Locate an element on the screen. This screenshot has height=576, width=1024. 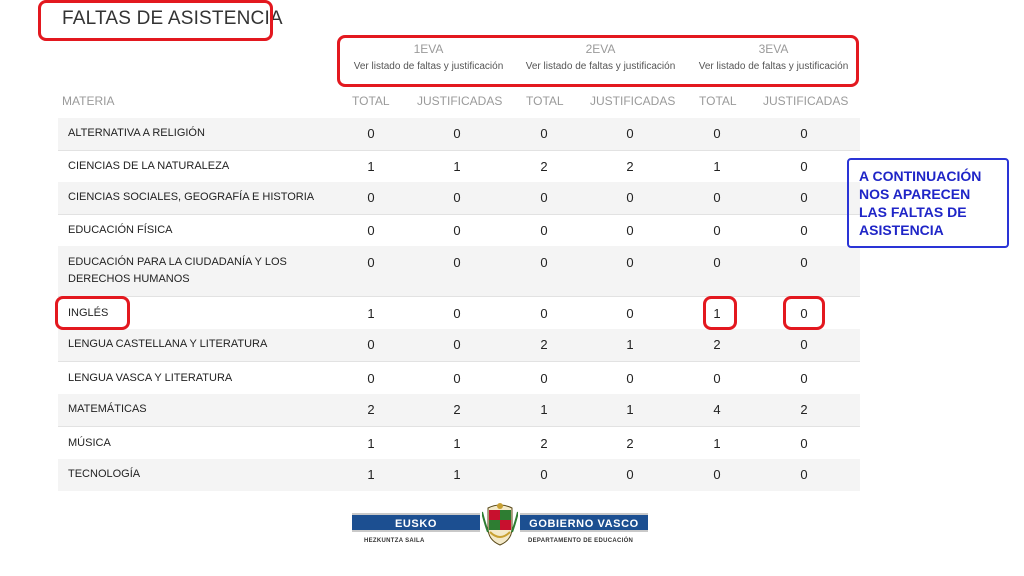
eva1-justified: 2 is located at coordinates (457, 409).